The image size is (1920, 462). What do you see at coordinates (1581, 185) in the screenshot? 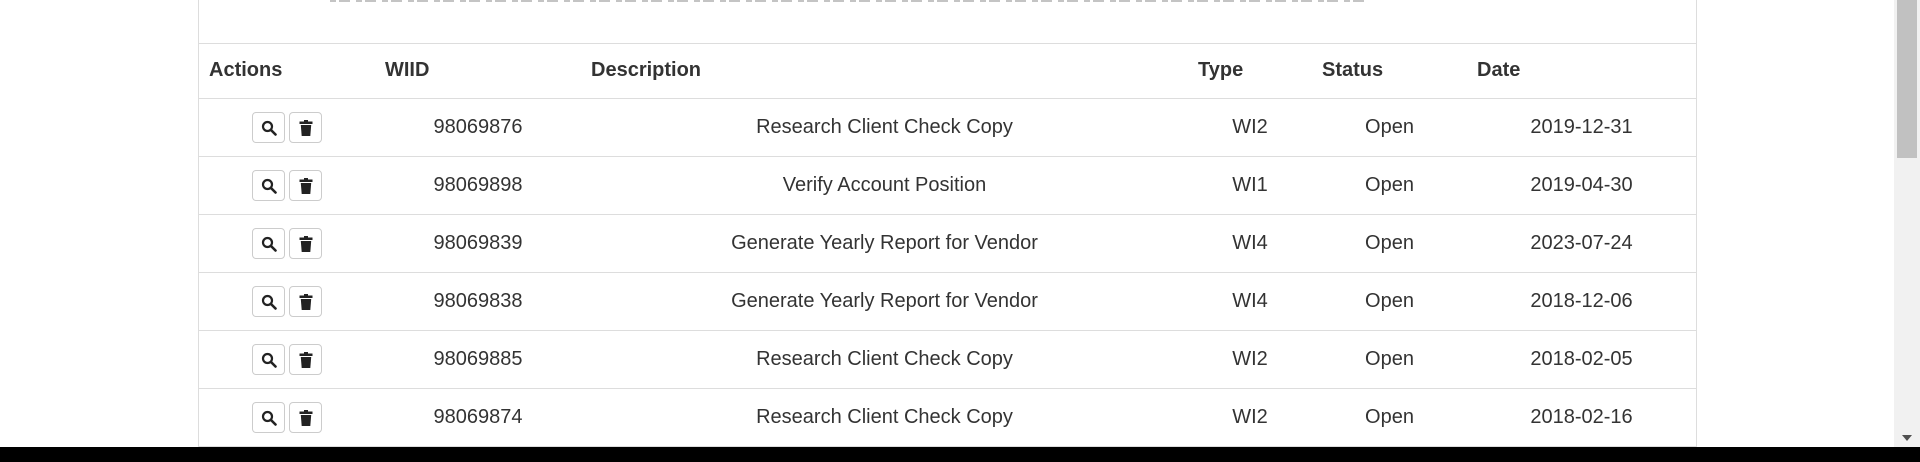
I see `cell-date: 2019-04-30` at bounding box center [1581, 185].